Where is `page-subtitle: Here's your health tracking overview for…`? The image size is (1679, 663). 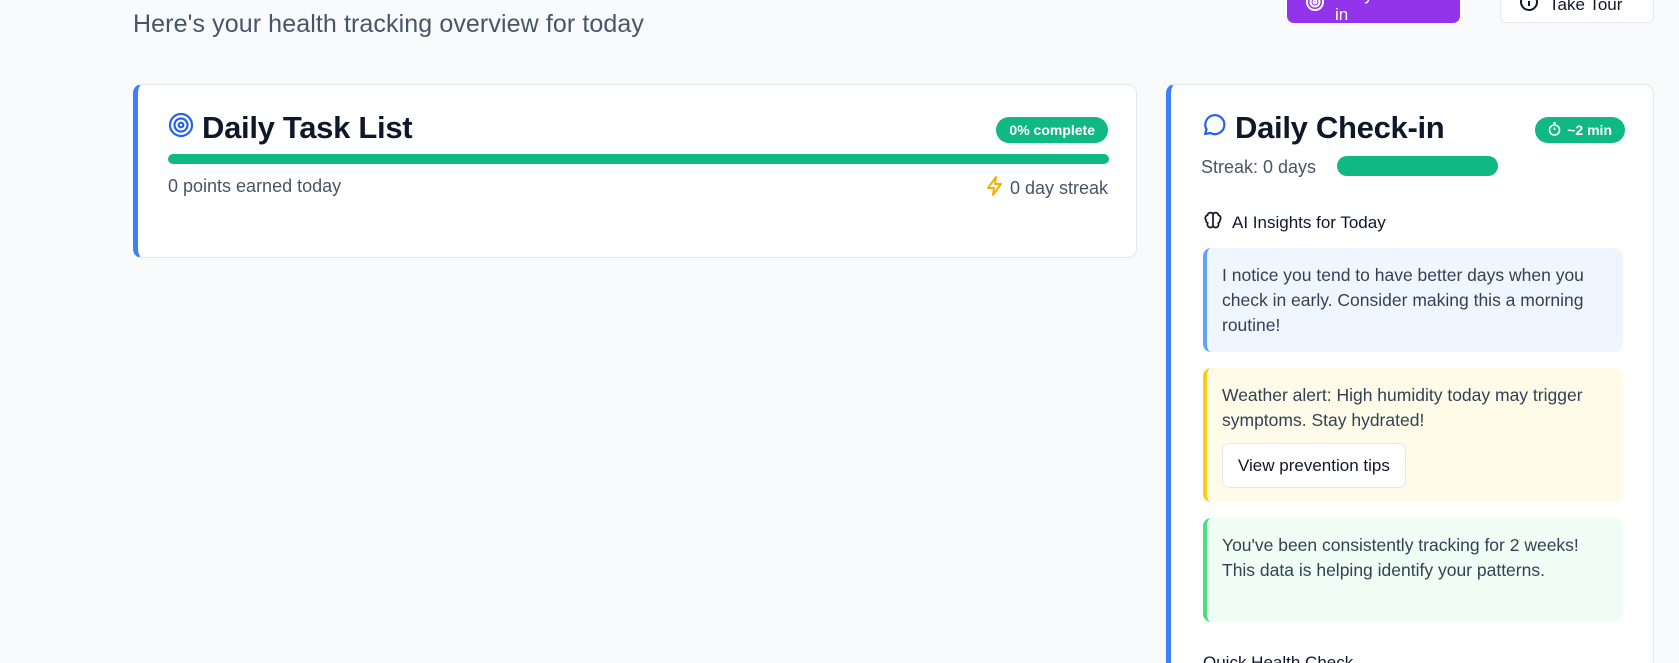 page-subtitle: Here's your health tracking overview for… is located at coordinates (388, 24).